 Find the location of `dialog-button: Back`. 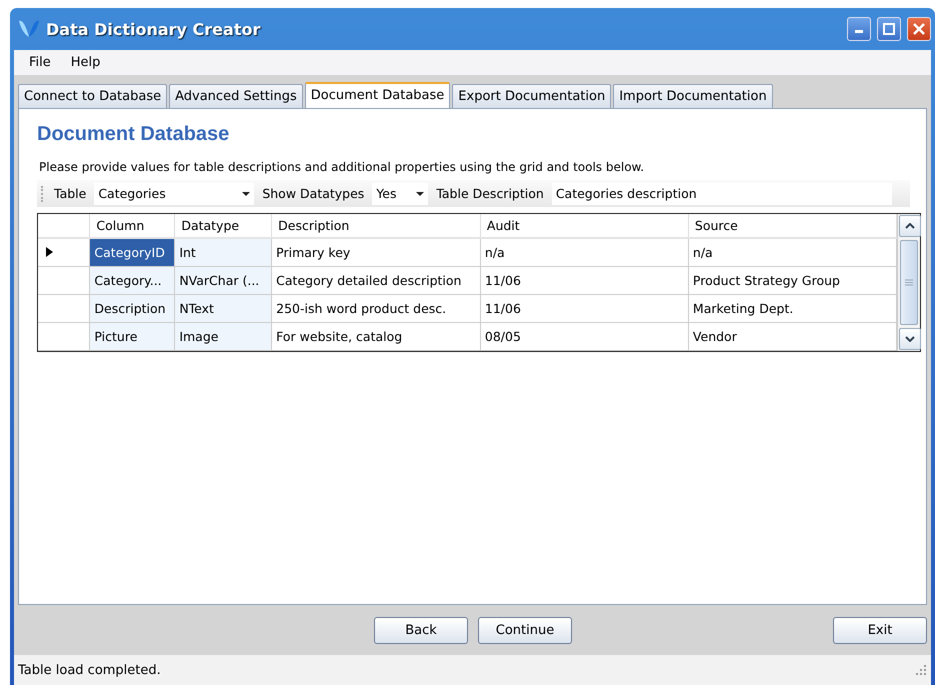

dialog-button: Back is located at coordinates (421, 630).